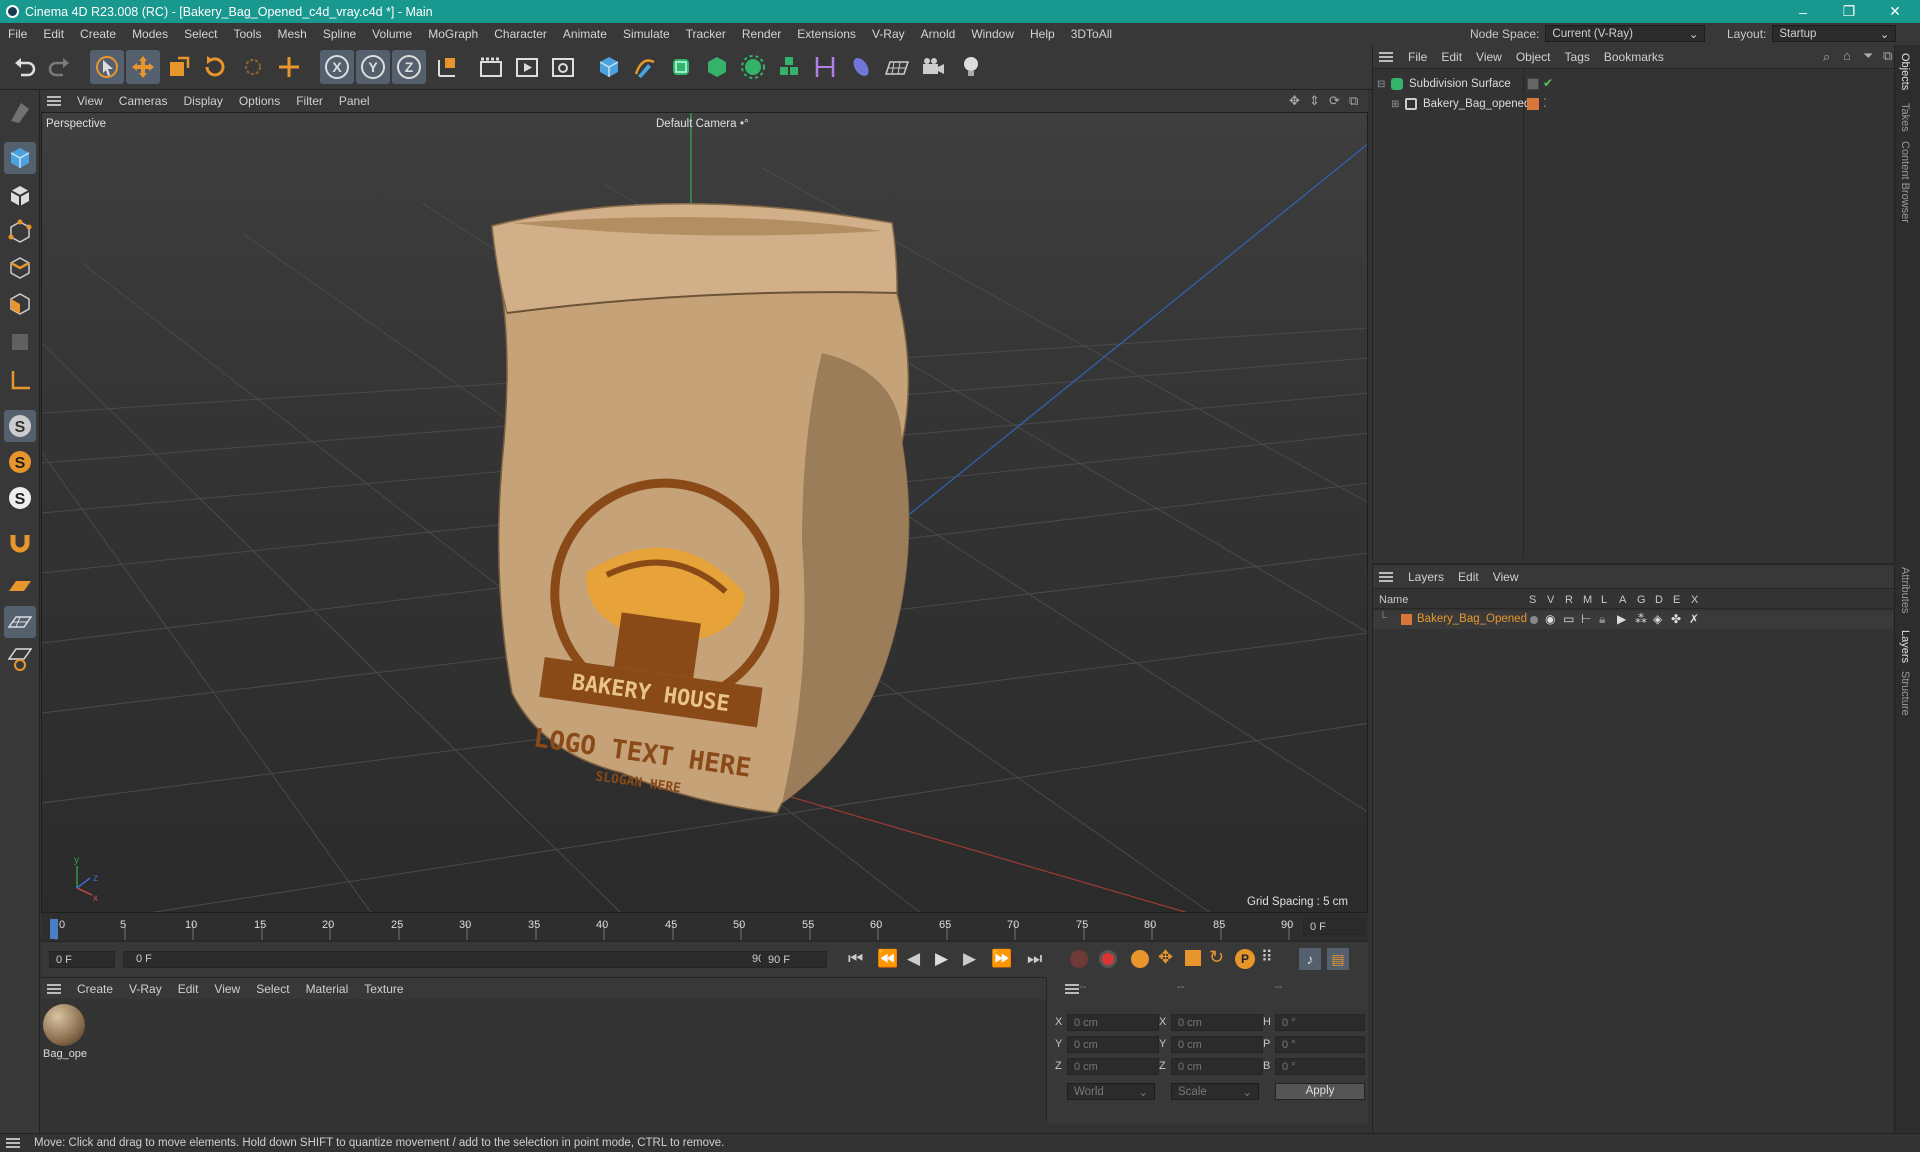 This screenshot has height=1152, width=1920. What do you see at coordinates (1849, 11) in the screenshot?
I see `maximize-button: ❐` at bounding box center [1849, 11].